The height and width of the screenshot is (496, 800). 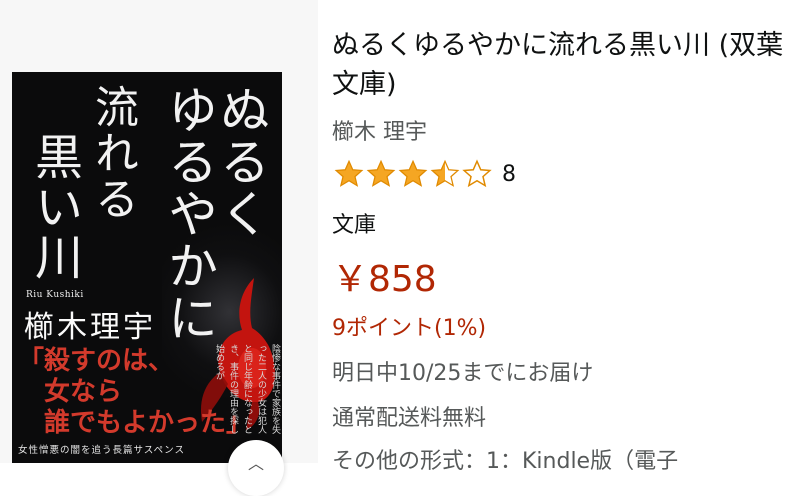 I want to click on rating-count: 8, so click(x=509, y=174).